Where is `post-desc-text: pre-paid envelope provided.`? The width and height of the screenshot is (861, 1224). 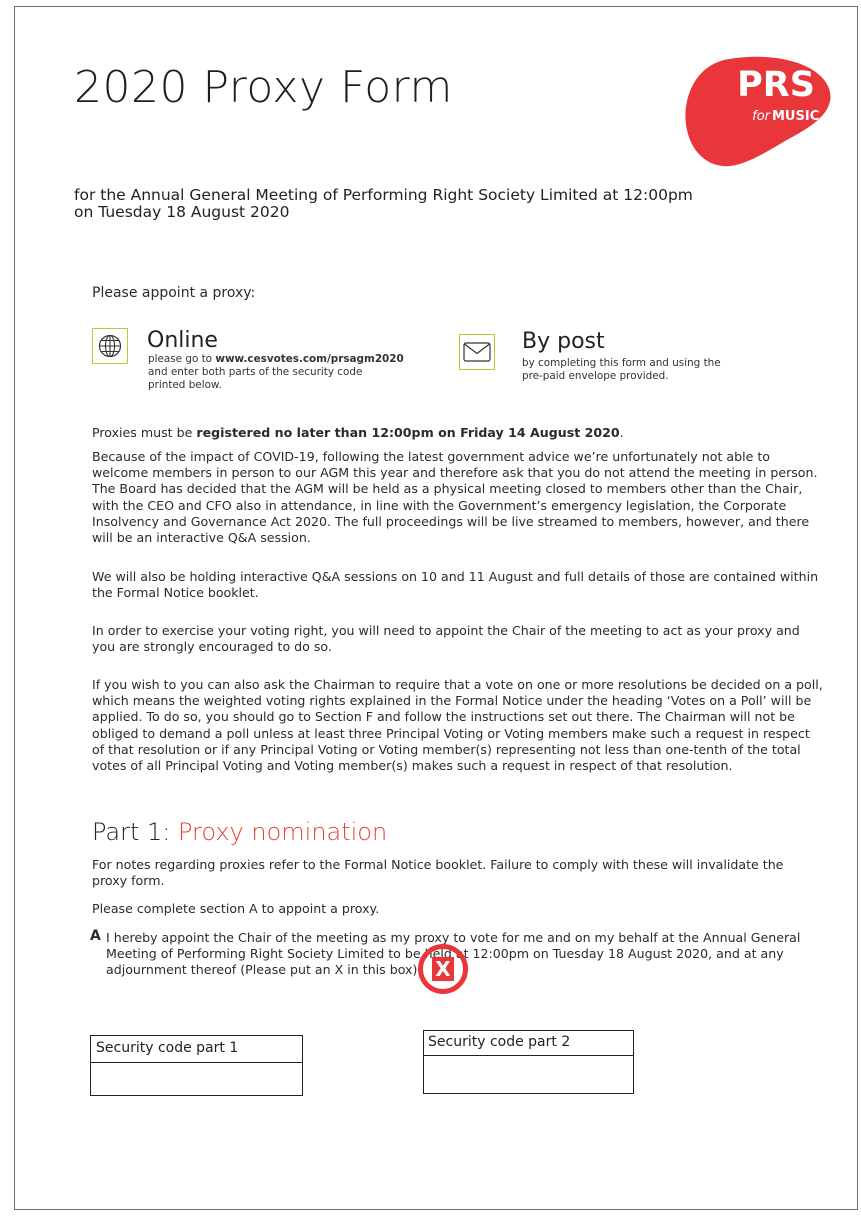
post-desc-text: pre-paid envelope provided. is located at coordinates (595, 376).